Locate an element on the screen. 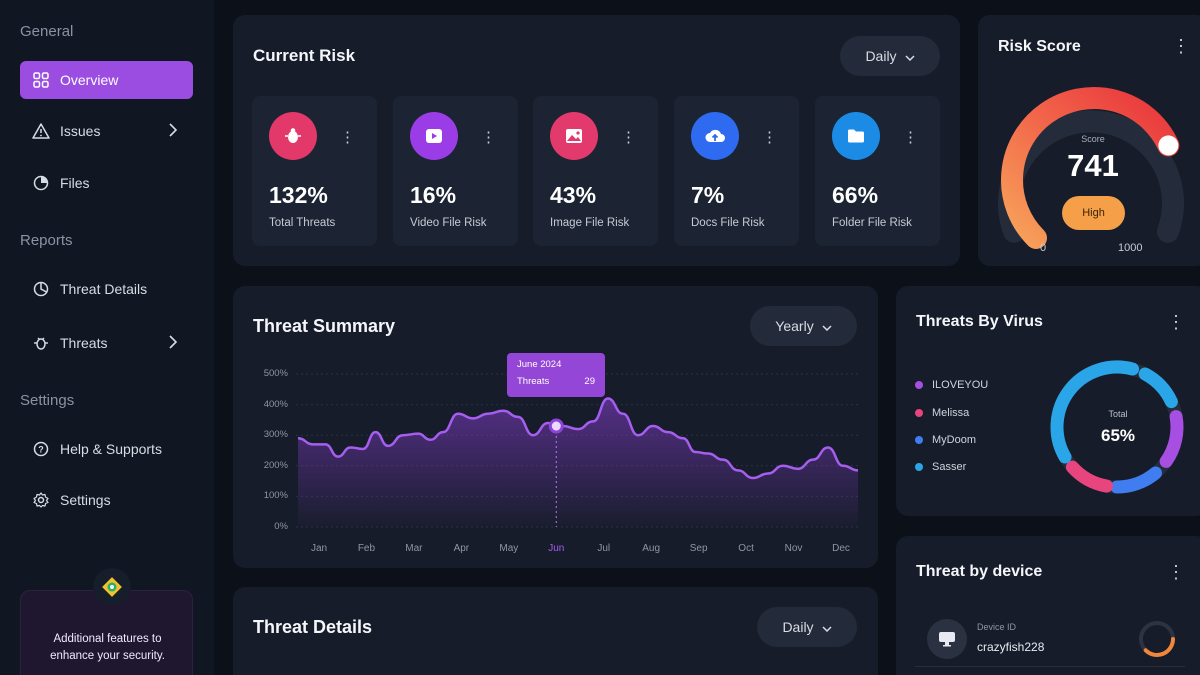  device-id-value: crazyfish228 is located at coordinates (1011, 647).